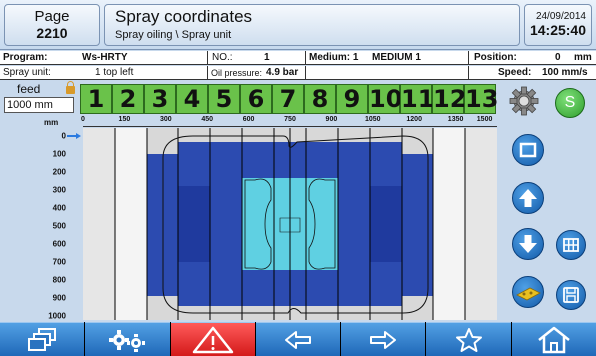 Image resolution: width=596 pixels, height=356 pixels. I want to click on alarm-button, so click(212, 339).